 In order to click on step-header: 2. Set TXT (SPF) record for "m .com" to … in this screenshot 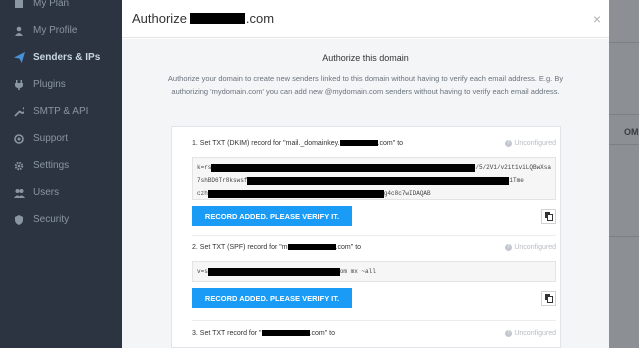, I will do `click(374, 247)`.